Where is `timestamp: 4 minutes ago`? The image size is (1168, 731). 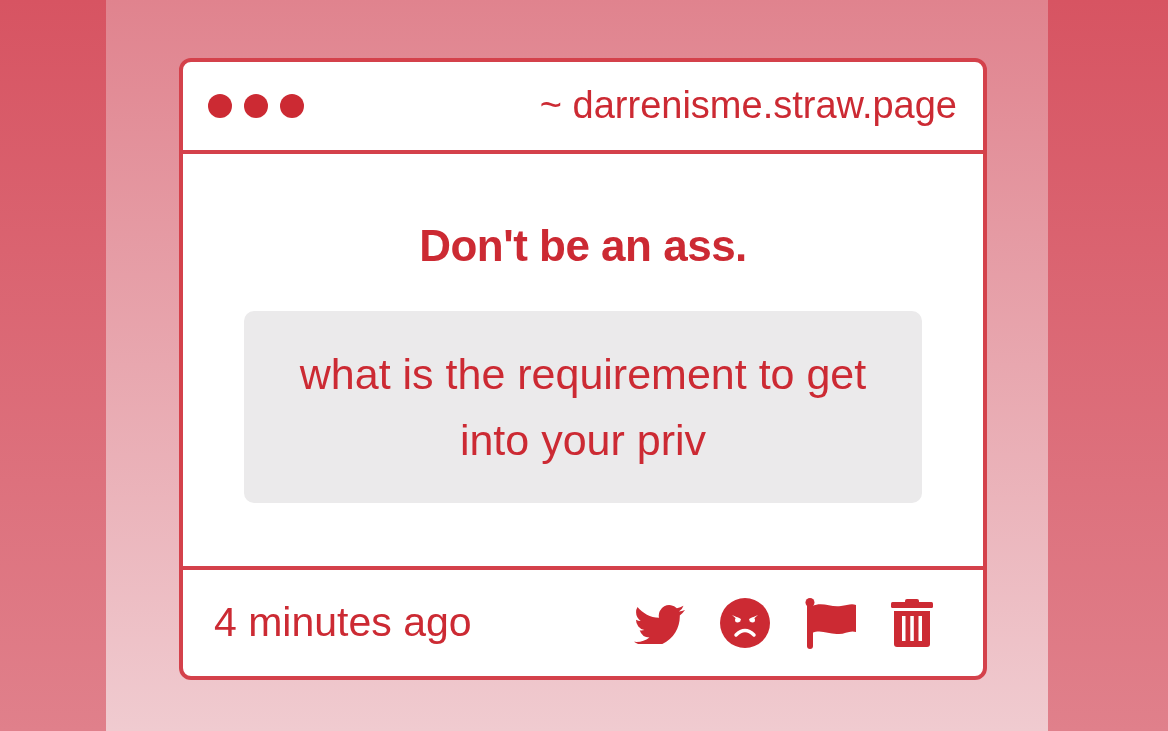
timestamp: 4 minutes ago is located at coordinates (343, 623).